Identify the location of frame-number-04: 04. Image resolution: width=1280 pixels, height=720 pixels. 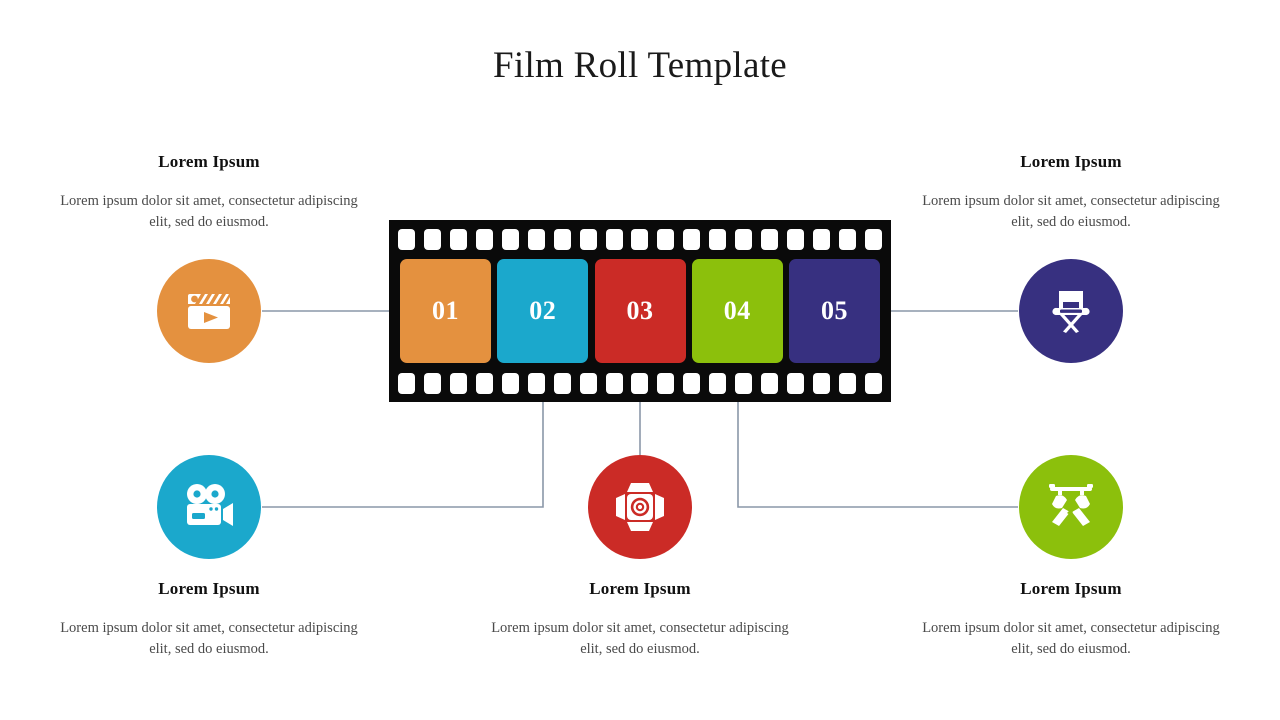
(737, 310).